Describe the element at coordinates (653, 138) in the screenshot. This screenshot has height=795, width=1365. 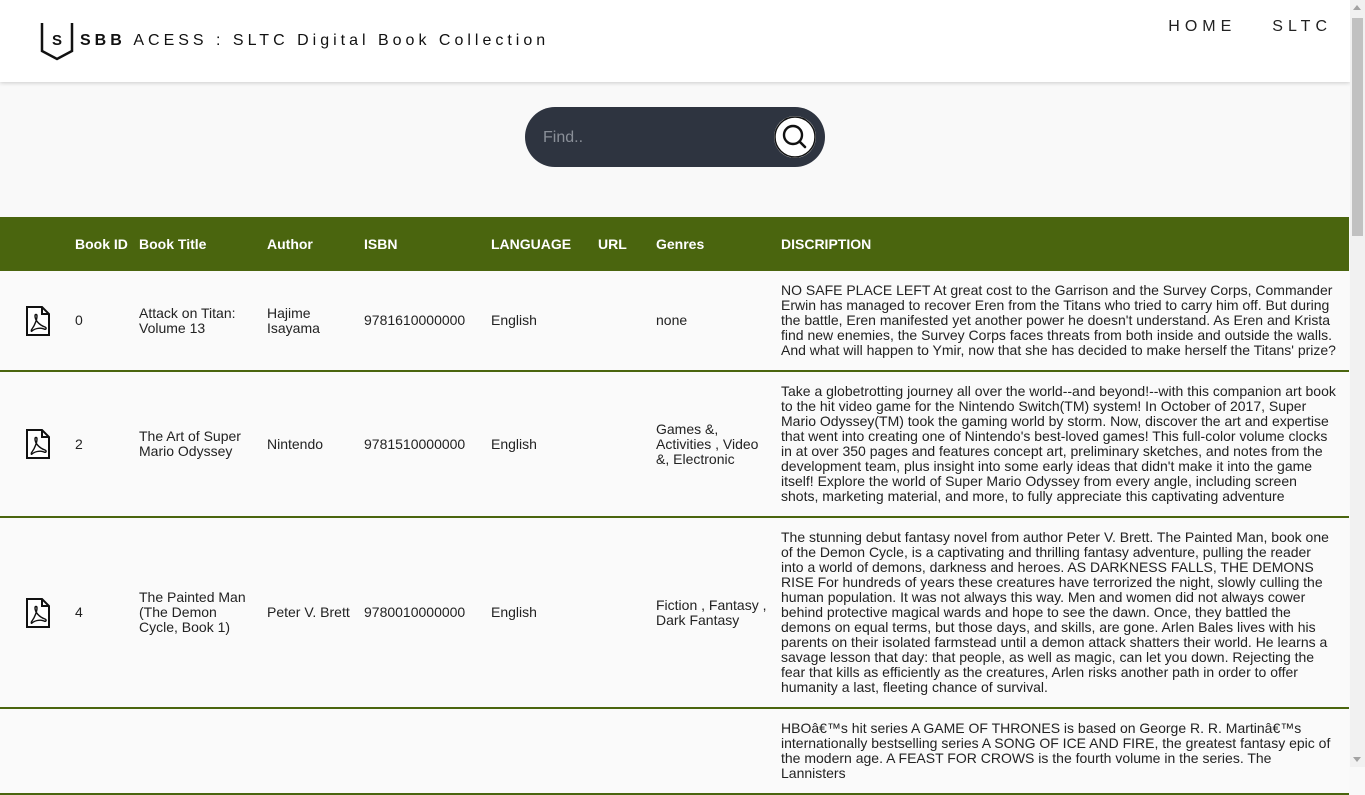
I see `search-input` at that location.